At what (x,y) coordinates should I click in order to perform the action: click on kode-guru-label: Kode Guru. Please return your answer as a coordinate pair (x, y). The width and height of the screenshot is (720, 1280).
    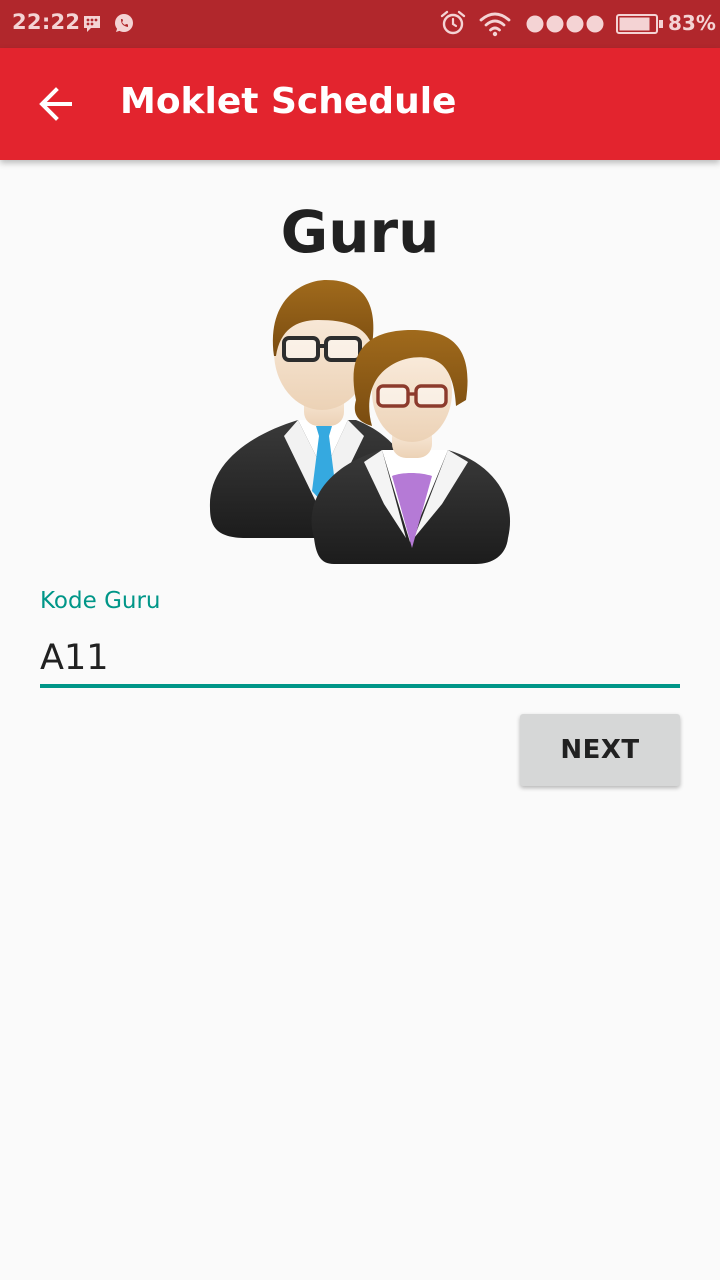
    Looking at the image, I should click on (100, 601).